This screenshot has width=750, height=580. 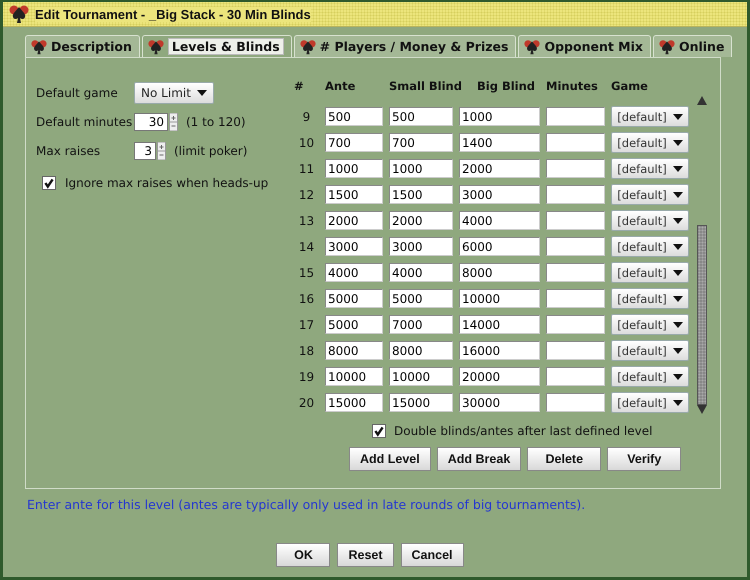 I want to click on tab: Levels & Blinds, so click(x=217, y=46).